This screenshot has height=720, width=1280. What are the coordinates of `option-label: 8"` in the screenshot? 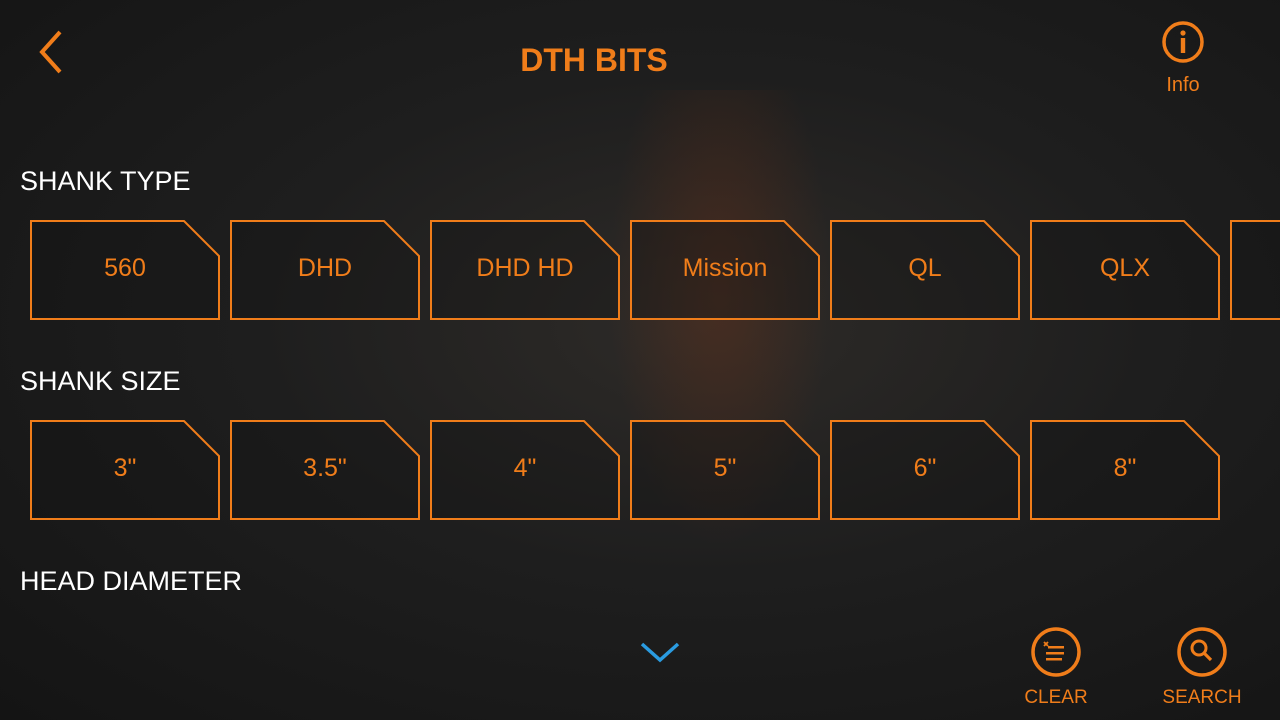 It's located at (1125, 468).